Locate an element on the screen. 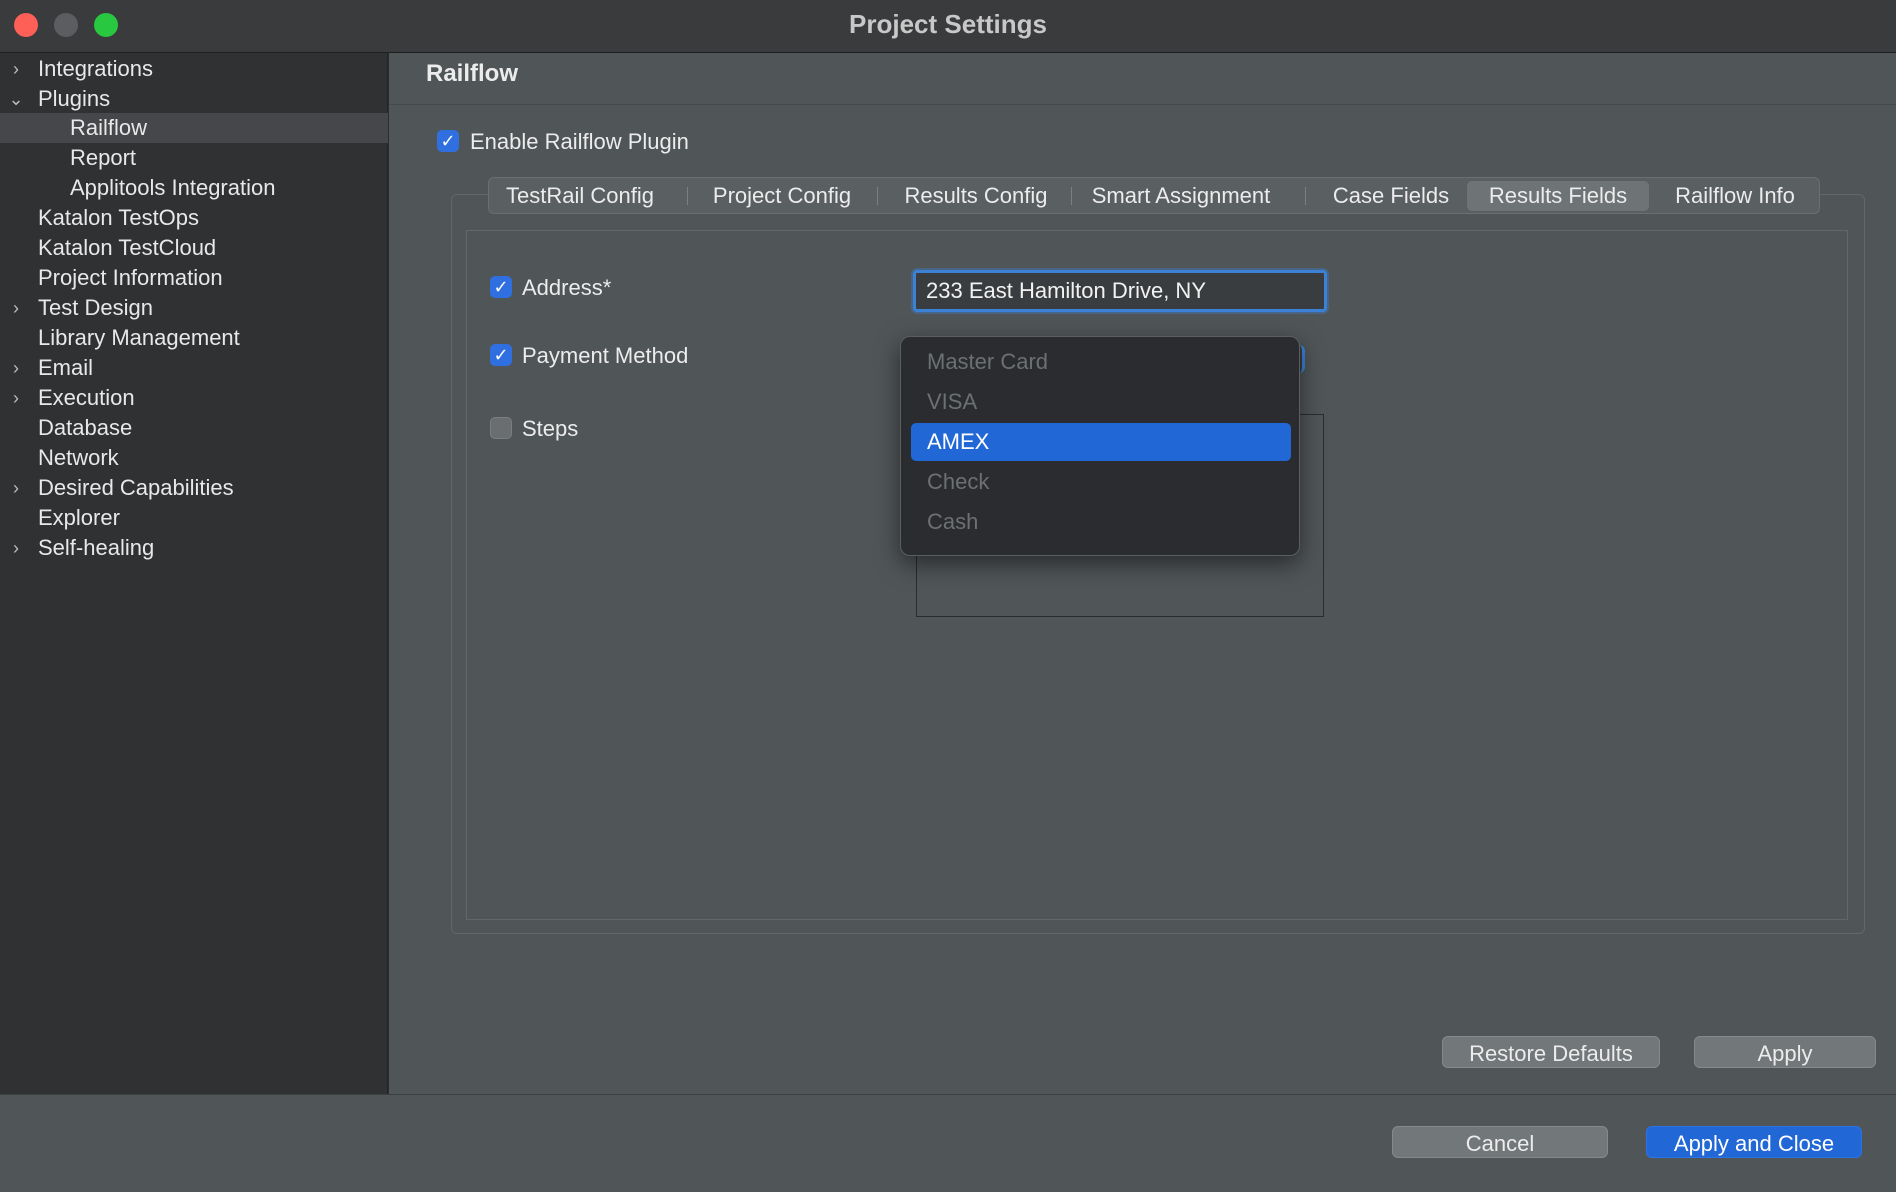 Image resolution: width=1896 pixels, height=1192 pixels. dialog-footer is located at coordinates (948, 1143).